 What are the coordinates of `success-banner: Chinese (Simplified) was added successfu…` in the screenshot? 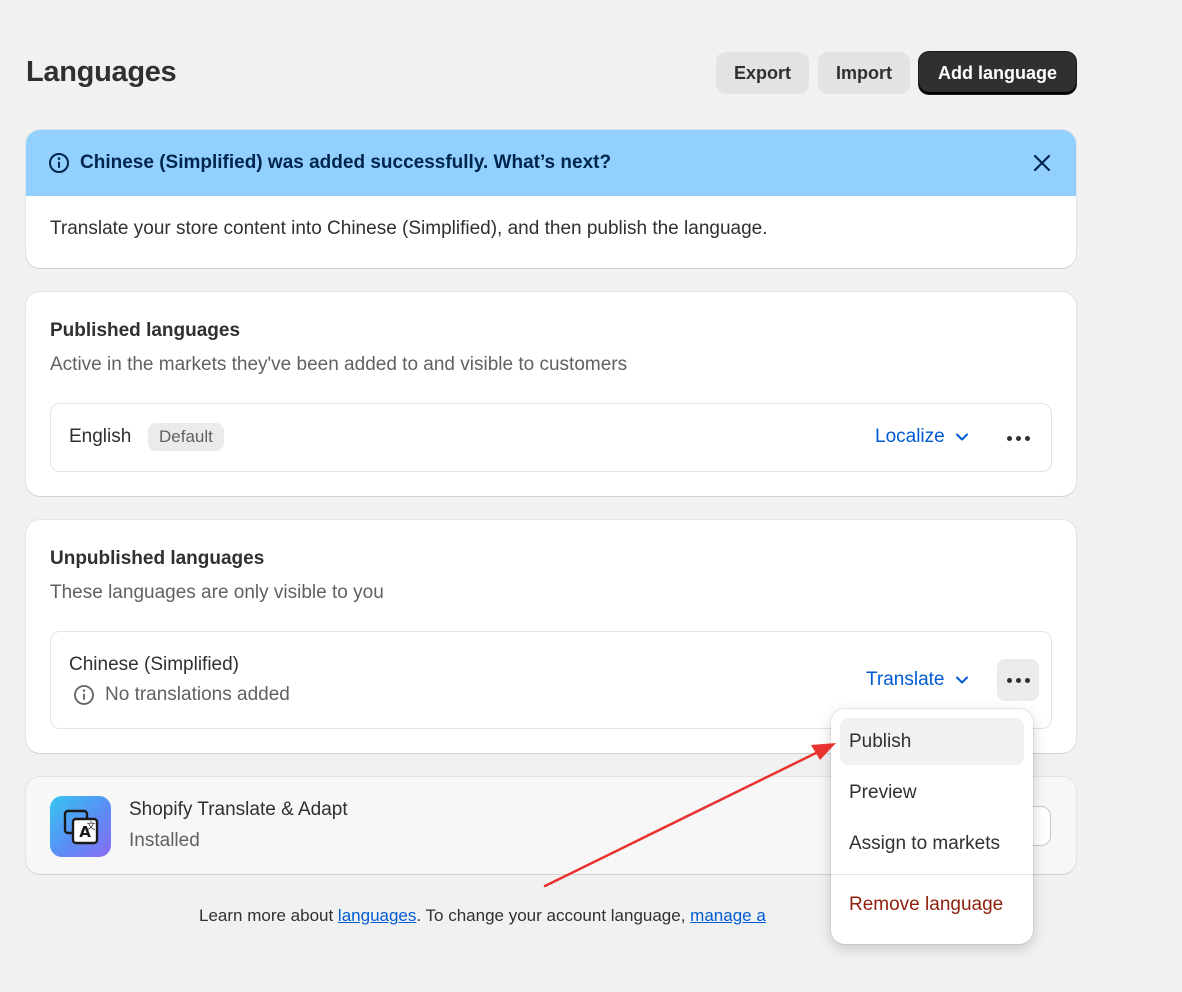 It's located at (551, 199).